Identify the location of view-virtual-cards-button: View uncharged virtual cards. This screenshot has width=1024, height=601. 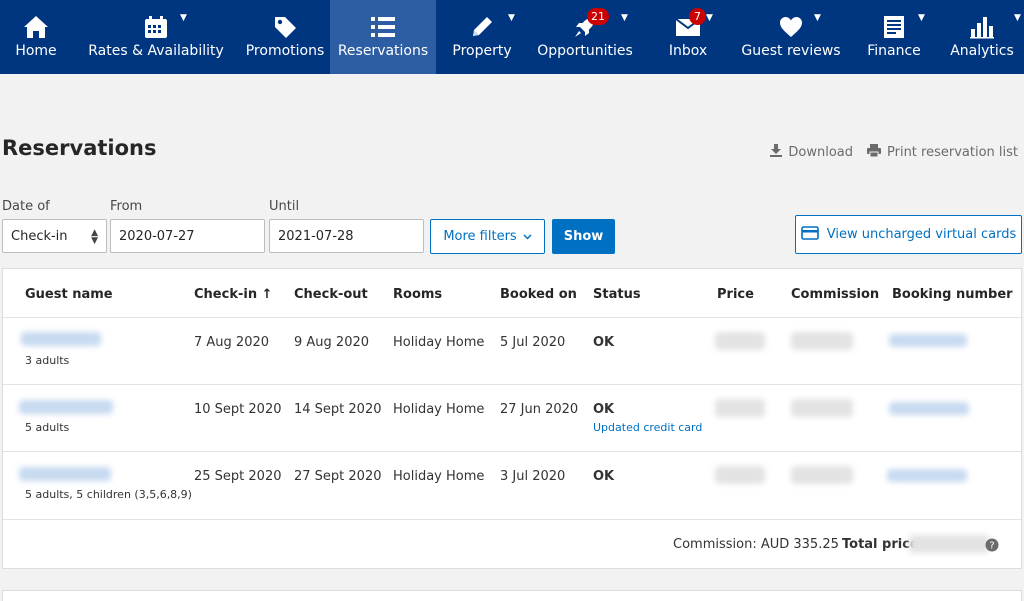
(908, 234).